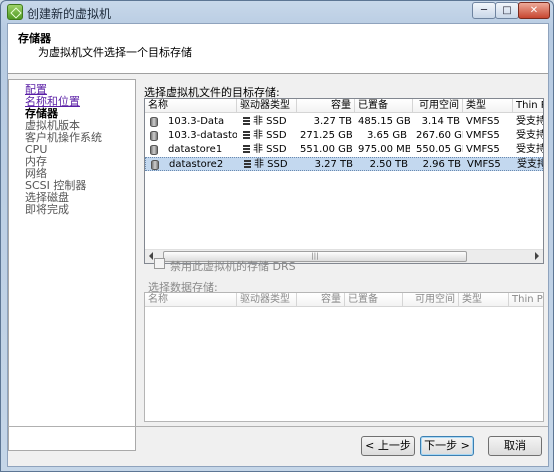 This screenshot has width=554, height=472. Describe the element at coordinates (326, 135) in the screenshot. I see `datastore-capacity: 271.25 GB` at that location.